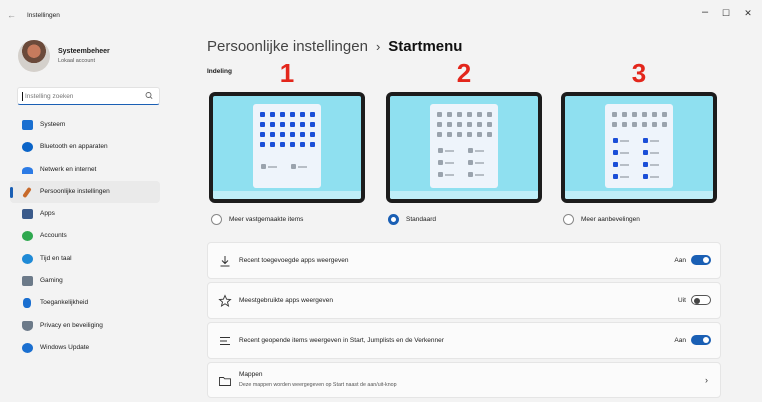 This screenshot has height=402, width=762. What do you see at coordinates (680, 340) in the screenshot?
I see `toggle-state: Aan` at bounding box center [680, 340].